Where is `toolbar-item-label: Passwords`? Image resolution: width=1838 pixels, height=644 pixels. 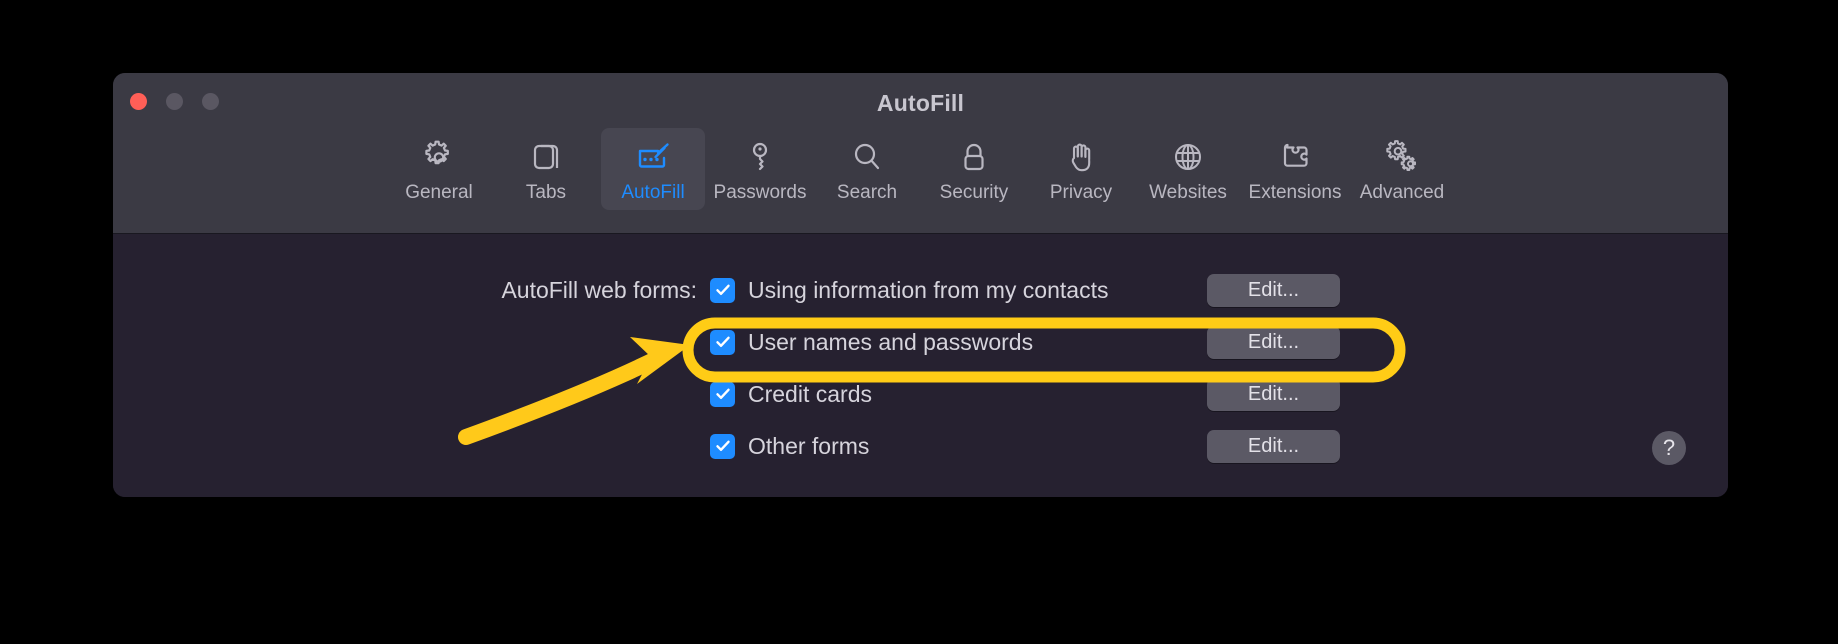 toolbar-item-label: Passwords is located at coordinates (760, 192).